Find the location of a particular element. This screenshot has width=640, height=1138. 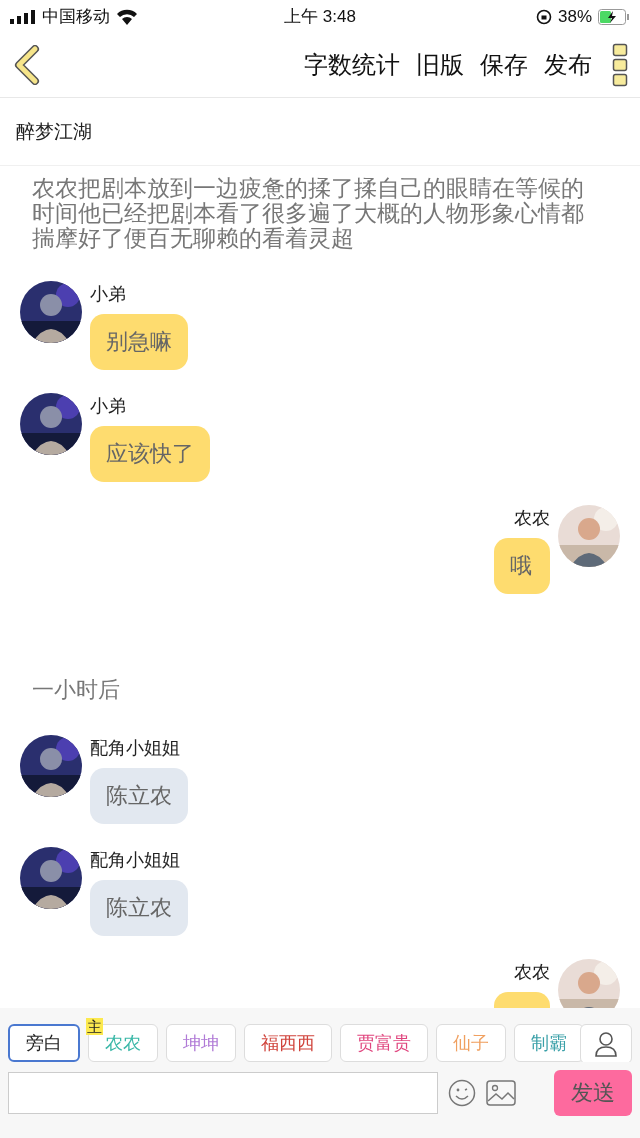

role-chip: 制霸 is located at coordinates (549, 1043).